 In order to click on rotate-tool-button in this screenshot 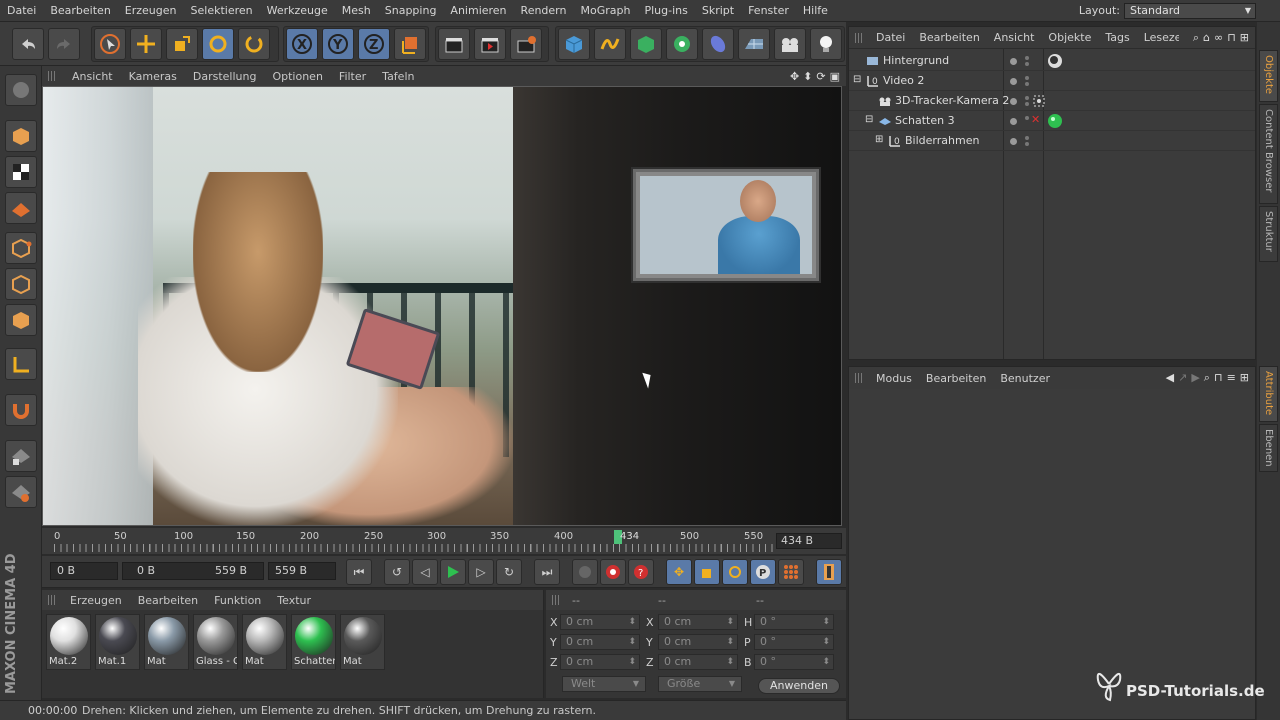, I will do `click(218, 44)`.